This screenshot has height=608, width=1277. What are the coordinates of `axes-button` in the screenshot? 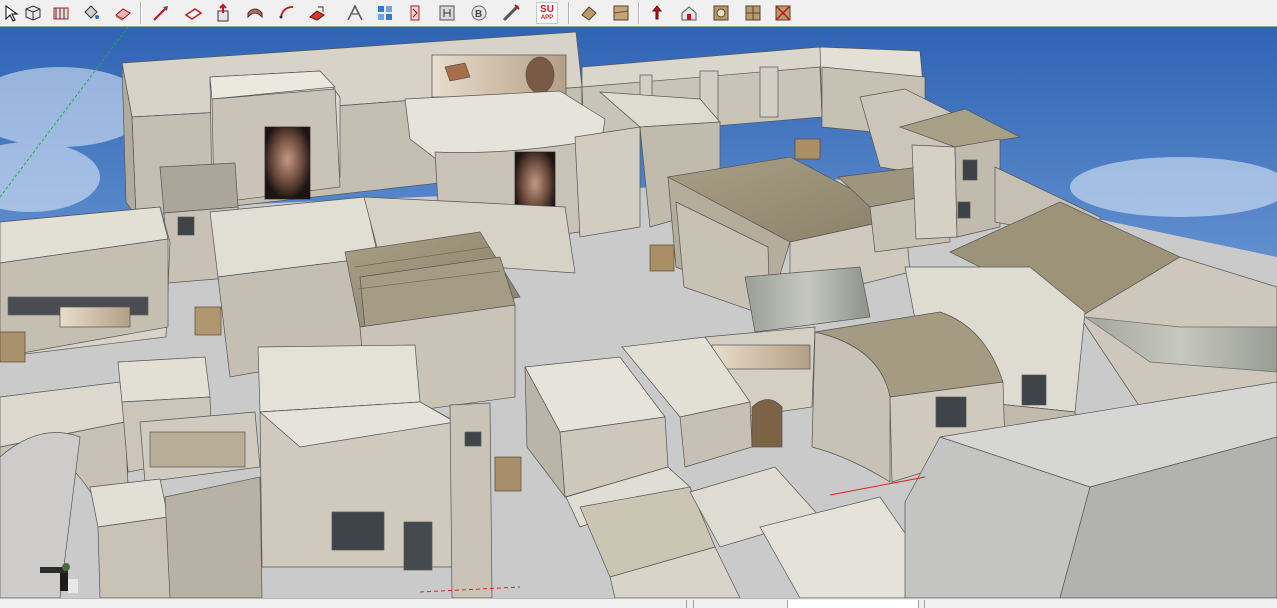 It's located at (511, 13).